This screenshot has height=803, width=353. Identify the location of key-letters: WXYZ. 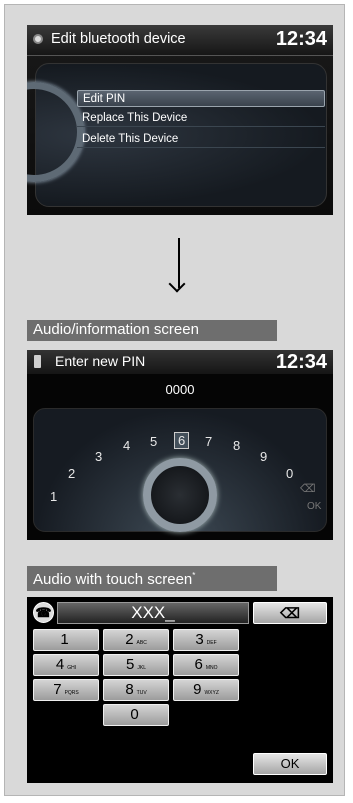
(211, 693).